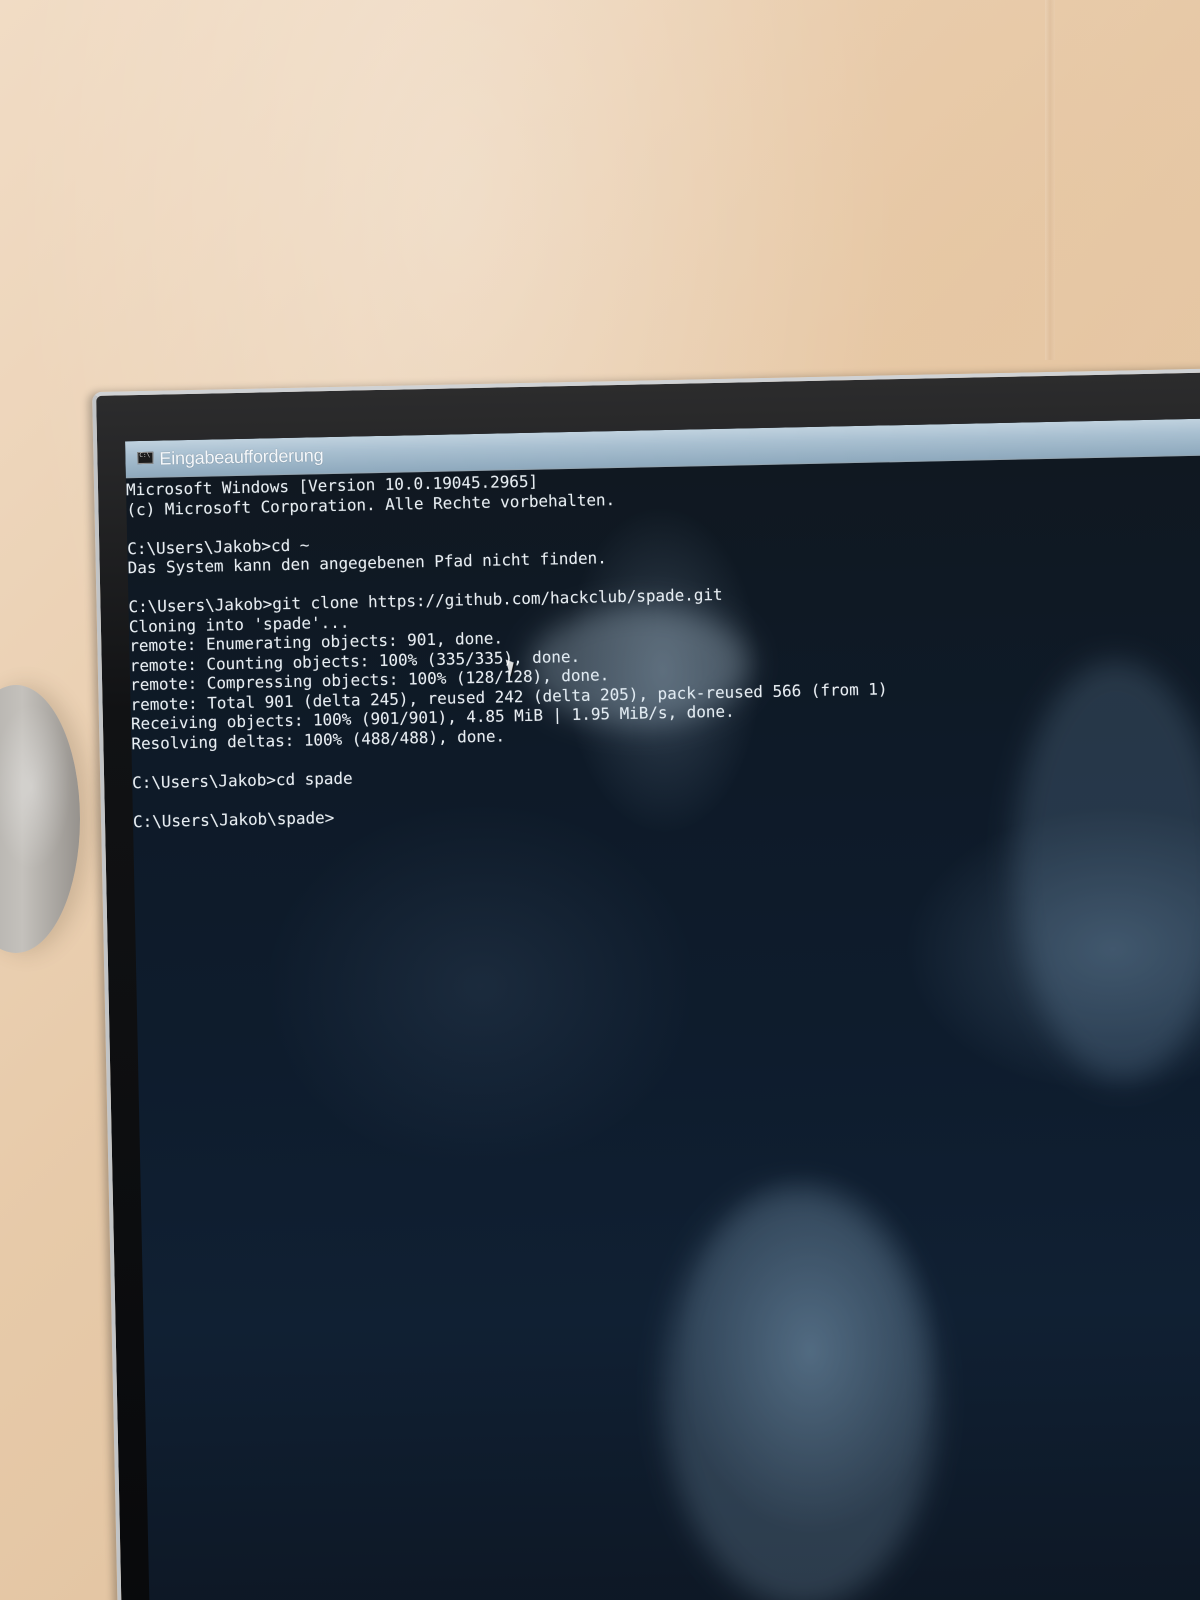 Image resolution: width=1200 pixels, height=1600 pixels. What do you see at coordinates (241, 457) in the screenshot?
I see `window-title: Eingabeaufforderung` at bounding box center [241, 457].